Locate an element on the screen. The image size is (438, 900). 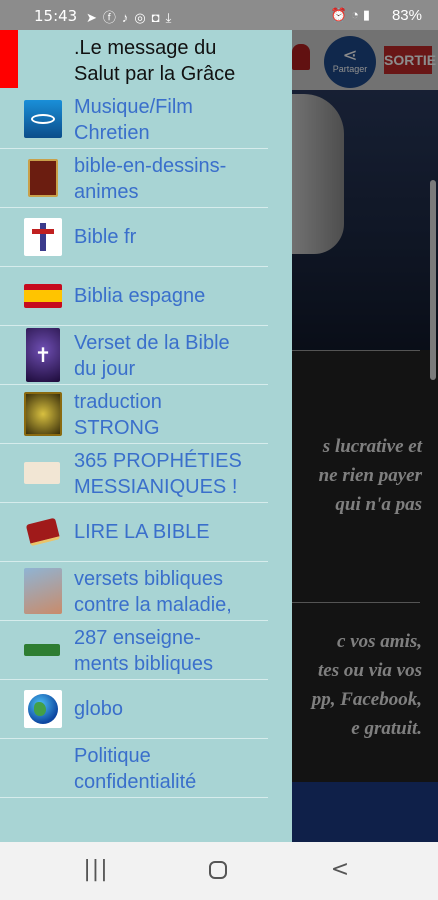
menu-item-label: Biblia espagne is located at coordinates (140, 296).